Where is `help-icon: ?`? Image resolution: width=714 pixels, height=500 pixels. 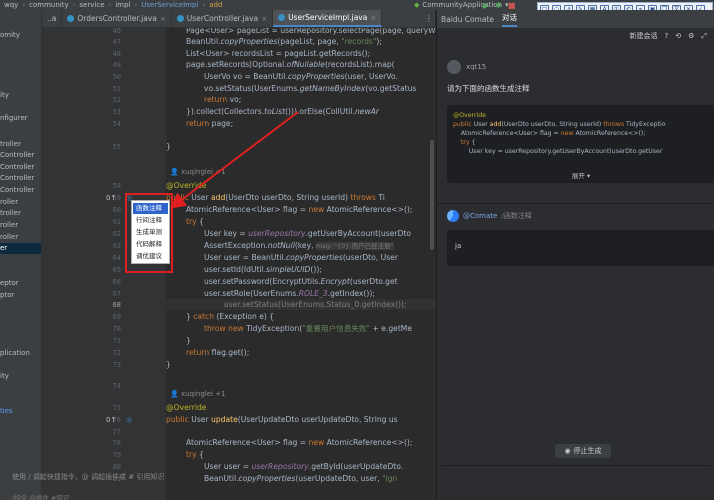 help-icon: ? is located at coordinates (667, 36).